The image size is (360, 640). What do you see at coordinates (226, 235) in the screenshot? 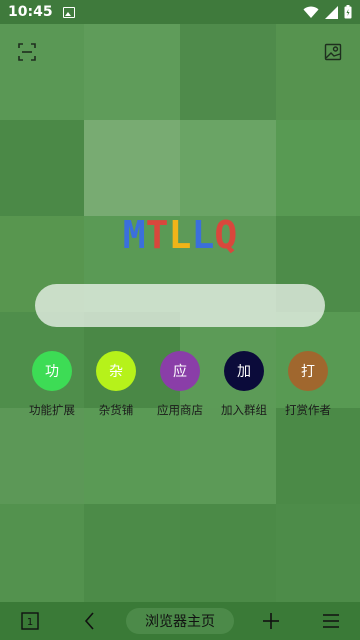
I see `logo-letter: Q` at bounding box center [226, 235].